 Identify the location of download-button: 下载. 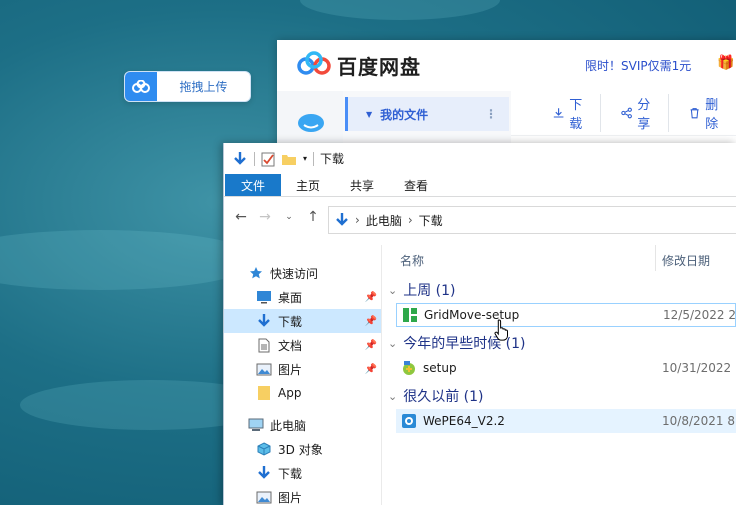
(572, 113).